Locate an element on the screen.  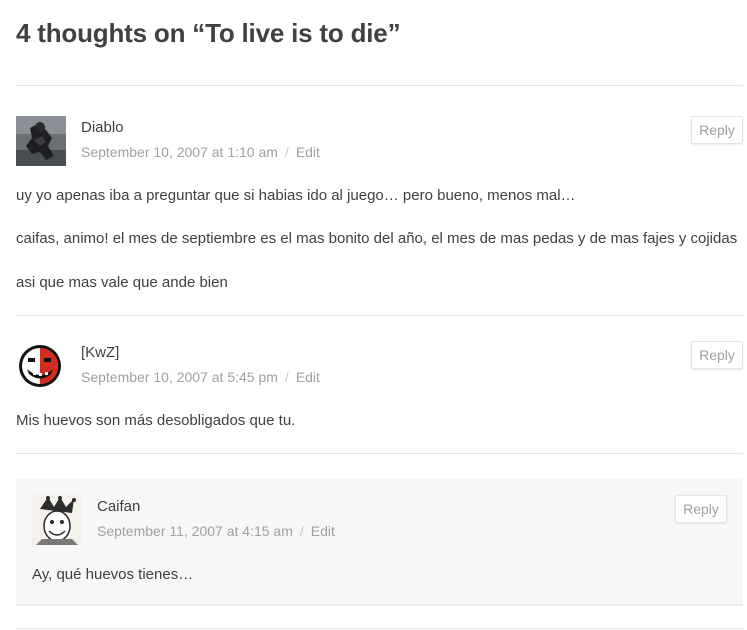
comment-meta: September 10, 2007 at 5:45 pm / Edit is located at coordinates (200, 377).